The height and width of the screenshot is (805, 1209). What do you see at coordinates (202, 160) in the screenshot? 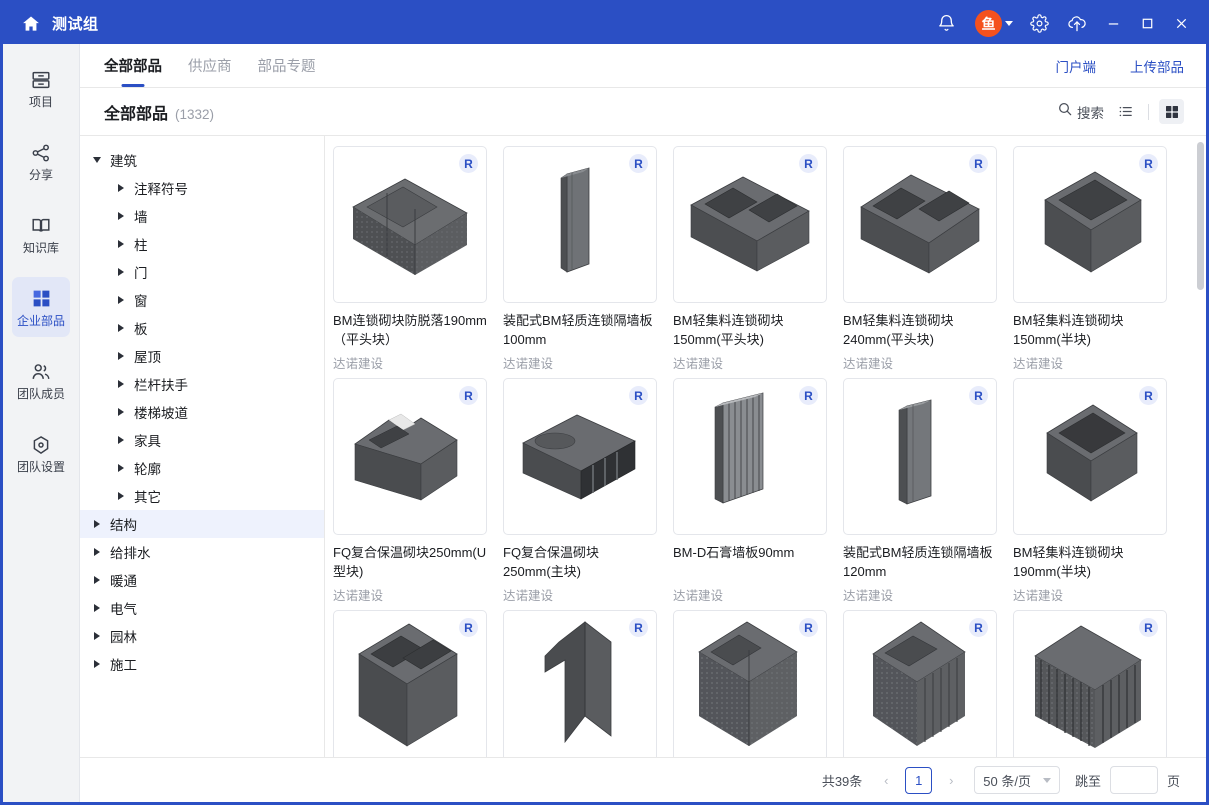
I see `tree-node-architecture: 建筑` at bounding box center [202, 160].